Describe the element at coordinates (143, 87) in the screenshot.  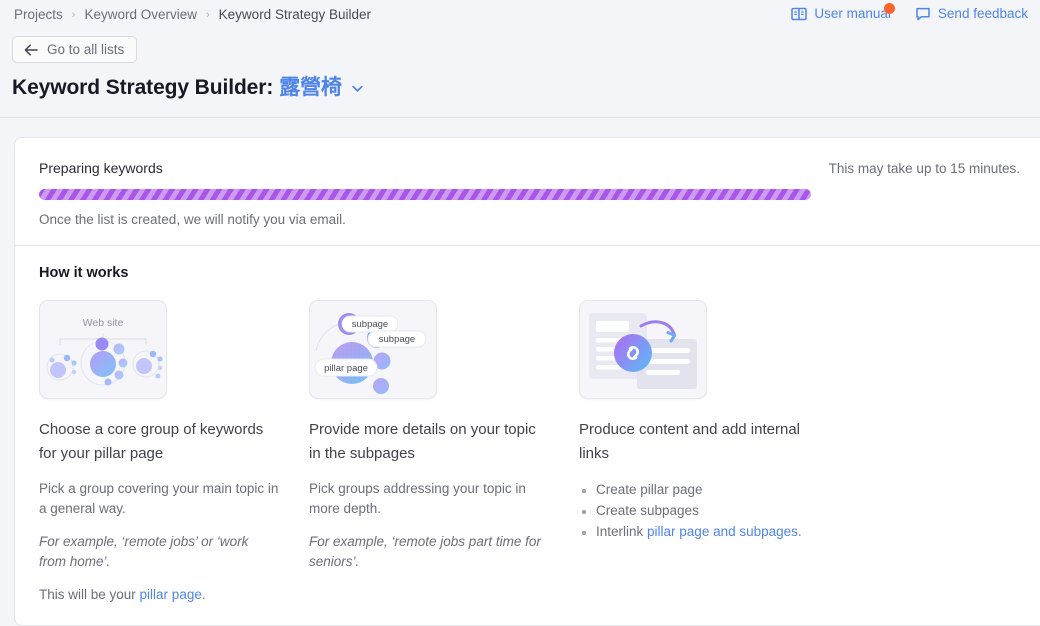
I see `page-title-prefix: Keyword Strategy Builder:` at that location.